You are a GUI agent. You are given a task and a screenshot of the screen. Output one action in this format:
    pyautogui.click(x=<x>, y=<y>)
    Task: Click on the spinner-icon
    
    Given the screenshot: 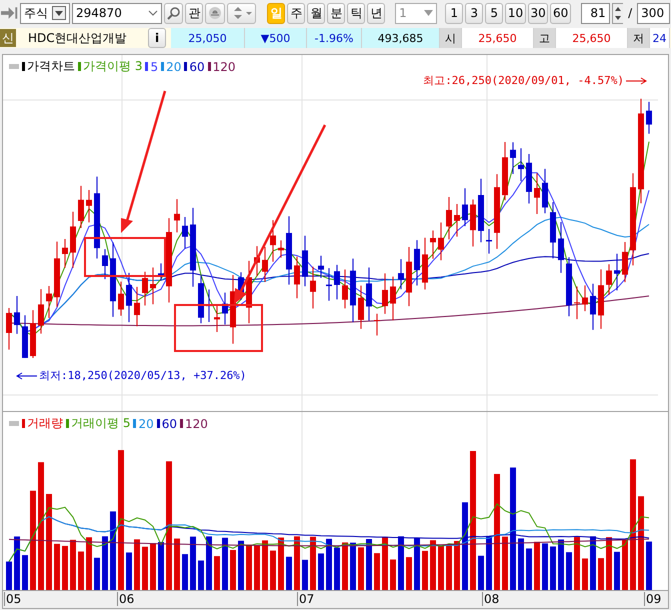 What is the action you would take?
    pyautogui.click(x=618, y=13)
    